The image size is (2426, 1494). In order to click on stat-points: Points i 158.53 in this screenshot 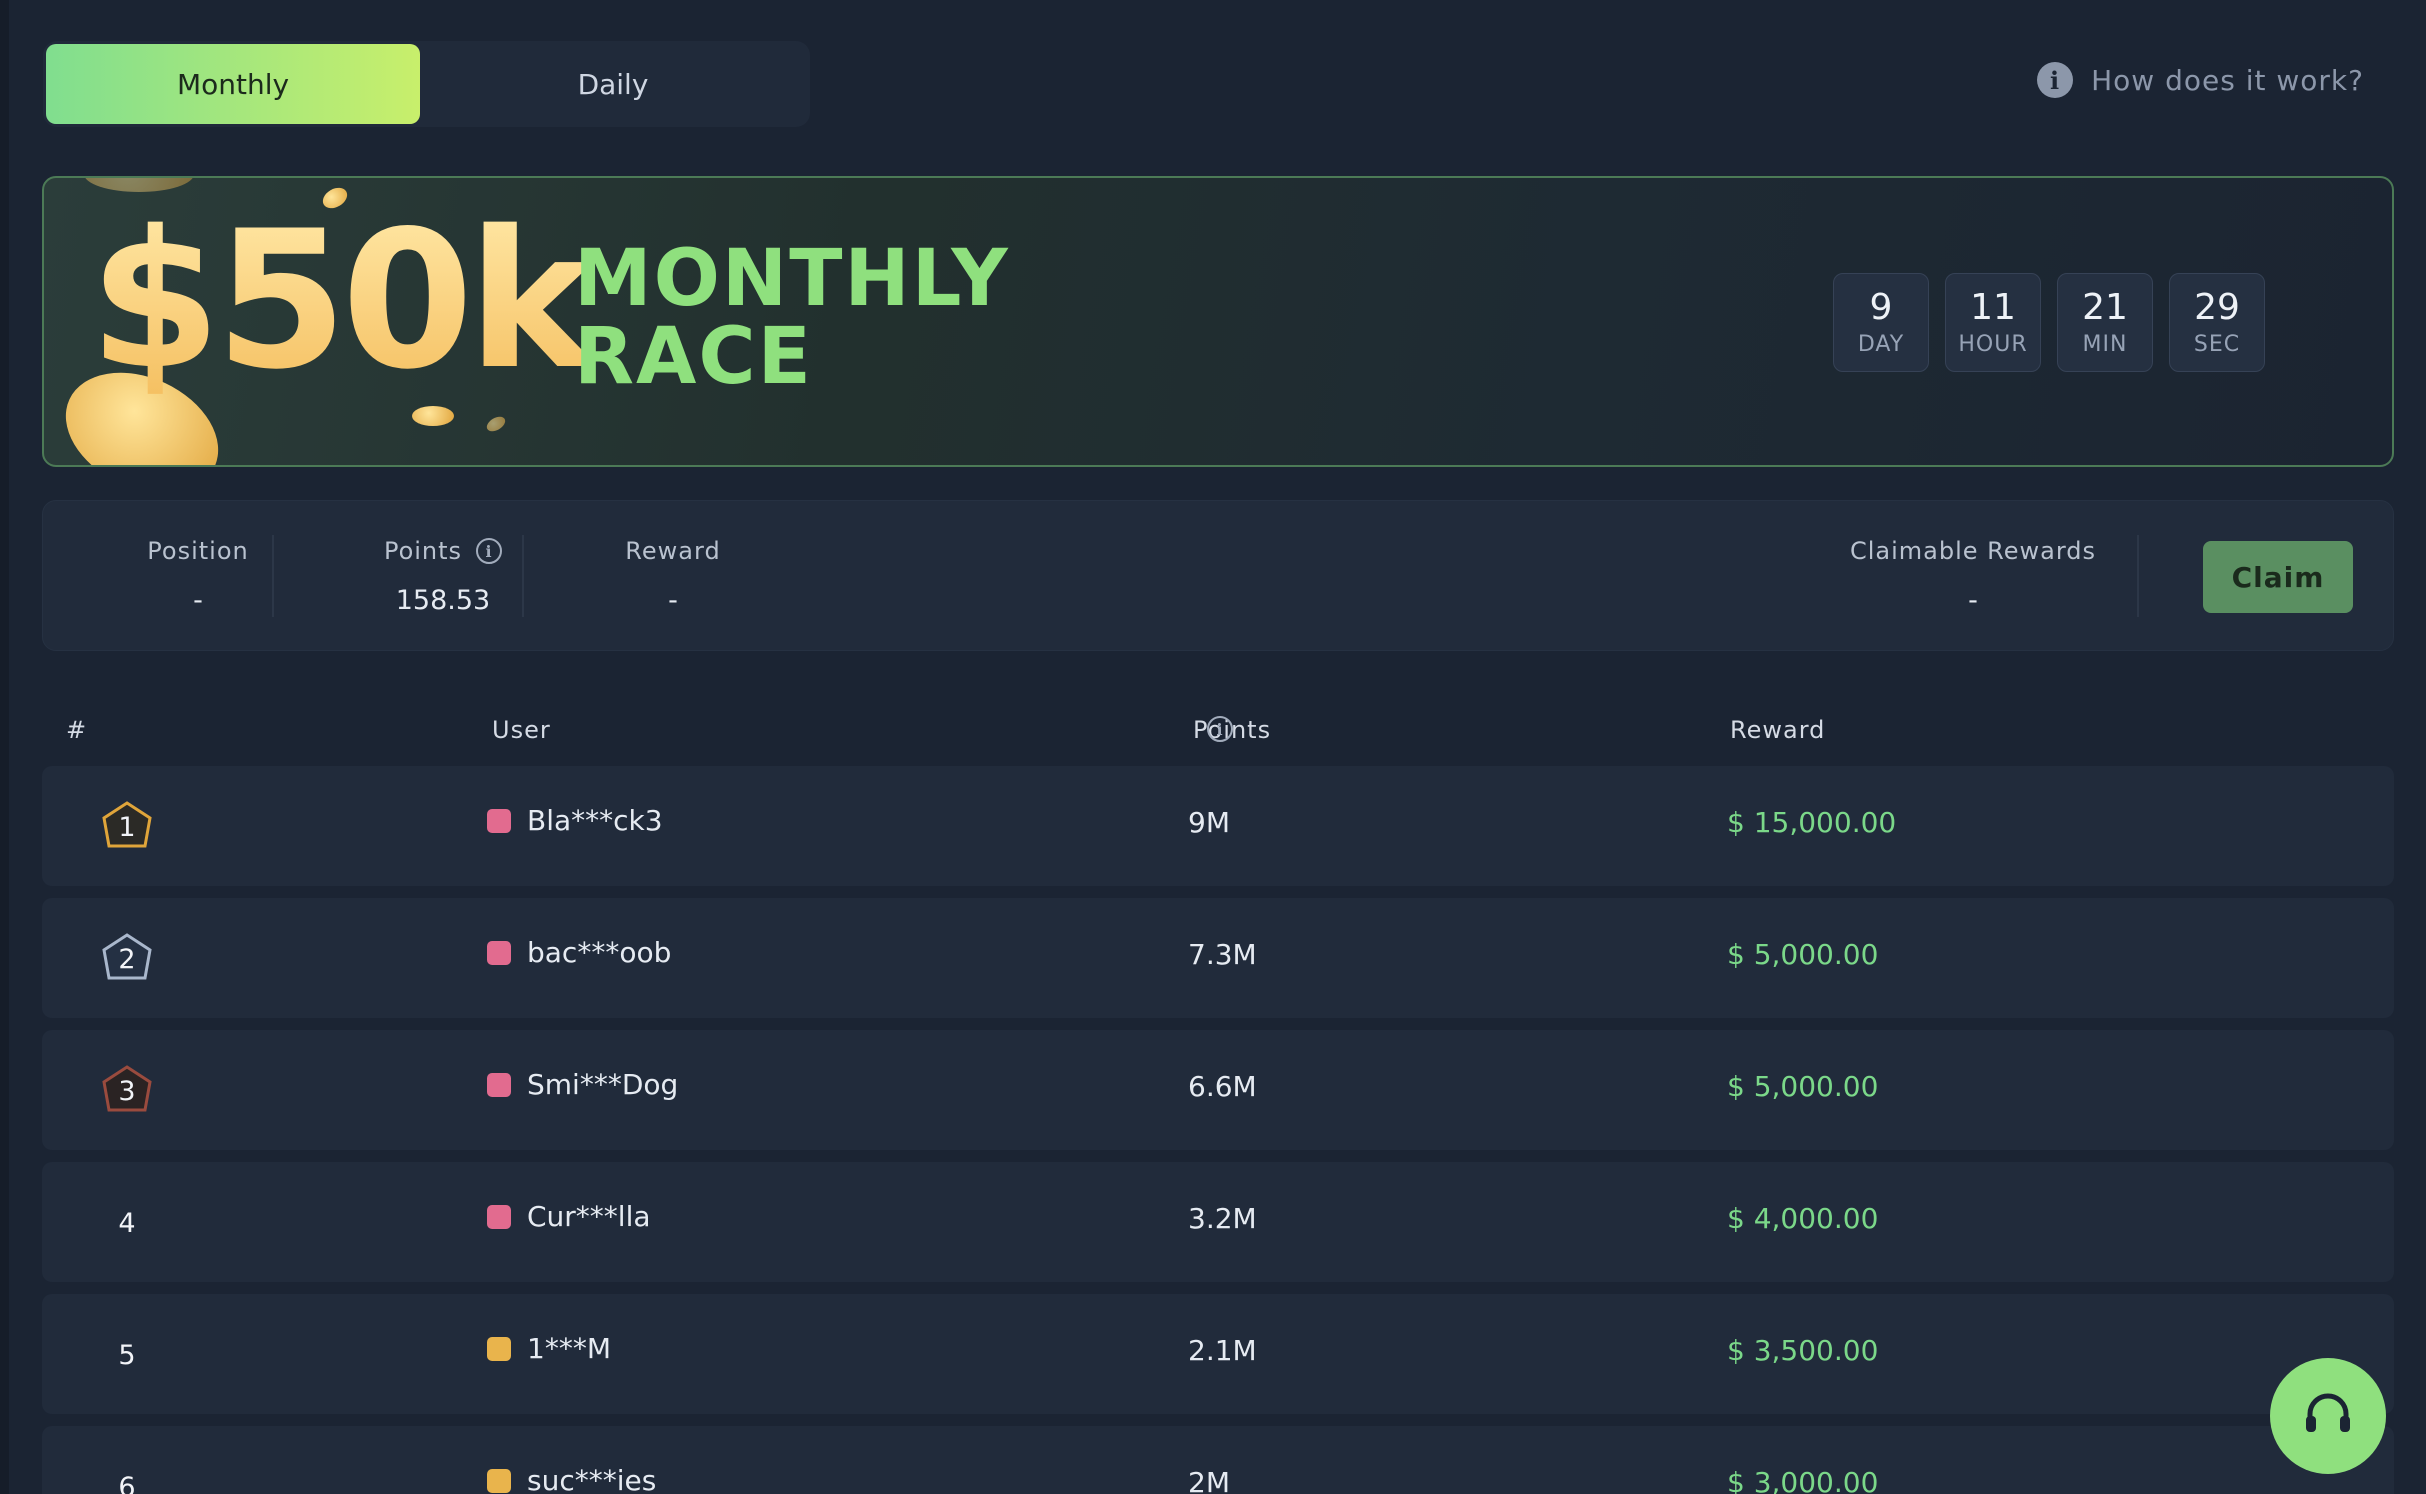, I will do `click(443, 576)`.